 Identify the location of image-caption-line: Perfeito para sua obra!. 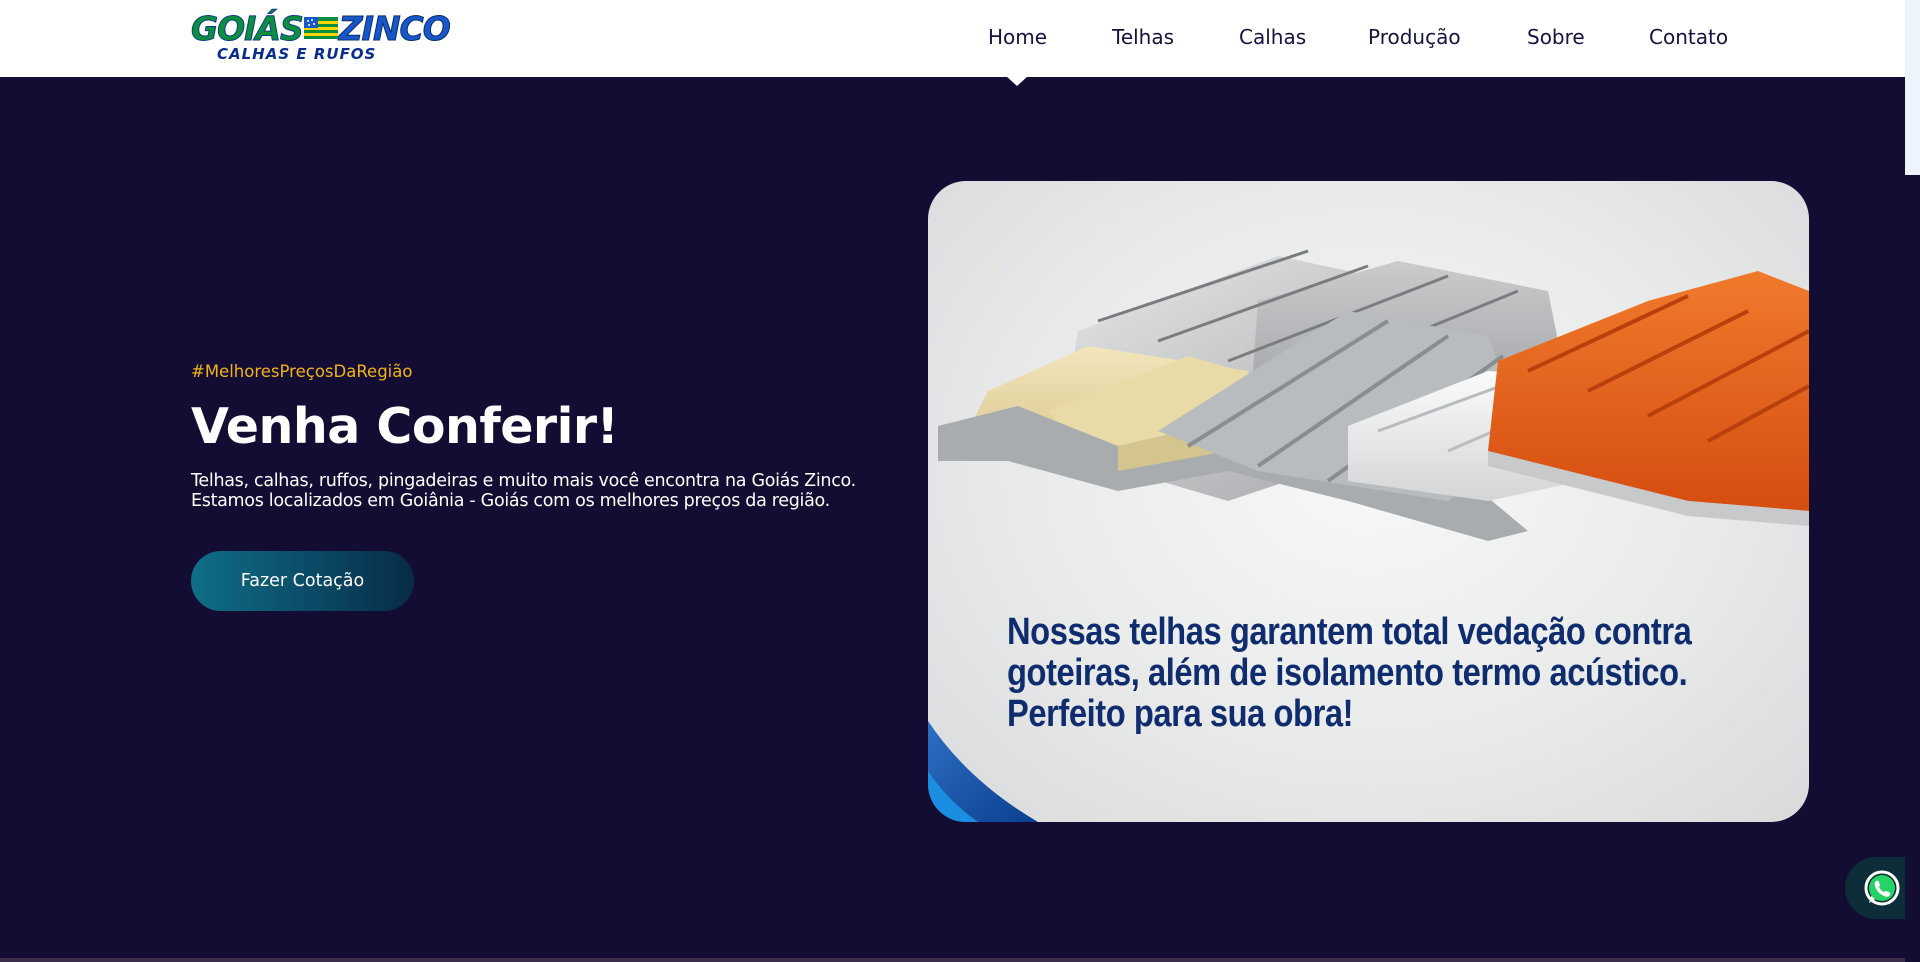
(1180, 714).